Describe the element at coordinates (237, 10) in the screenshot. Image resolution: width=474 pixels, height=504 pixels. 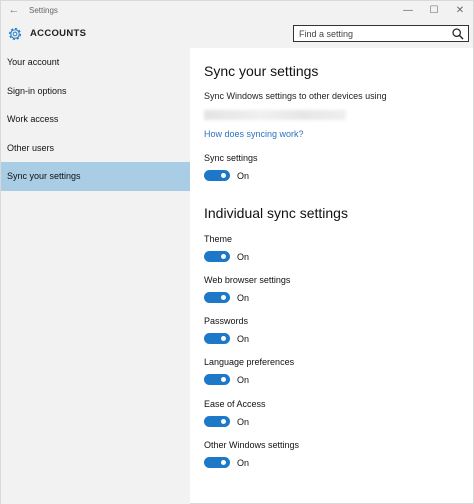
I see `title-bar: ← Settings — ☐ ✕` at that location.